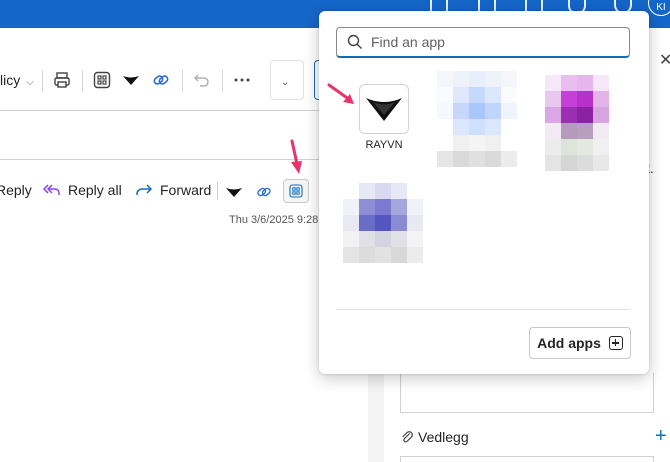 Image resolution: width=670 pixels, height=462 pixels. What do you see at coordinates (354, 41) in the screenshot?
I see `search-icon` at bounding box center [354, 41].